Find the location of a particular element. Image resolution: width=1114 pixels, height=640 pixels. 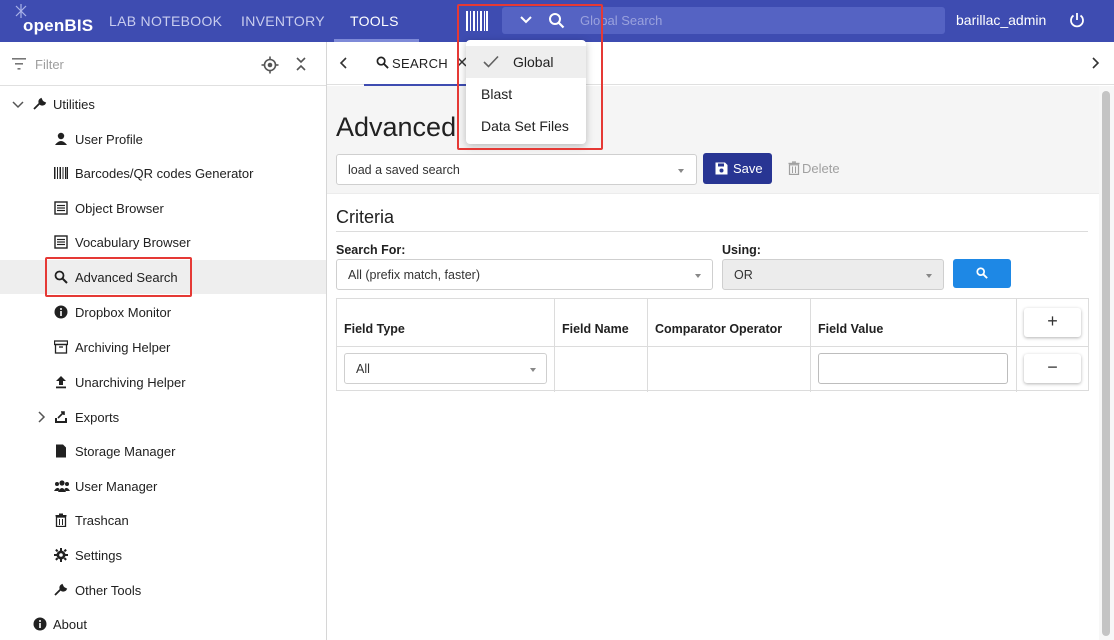

sidebar-item-archiving-helper: Archiving Helper is located at coordinates (163, 347).